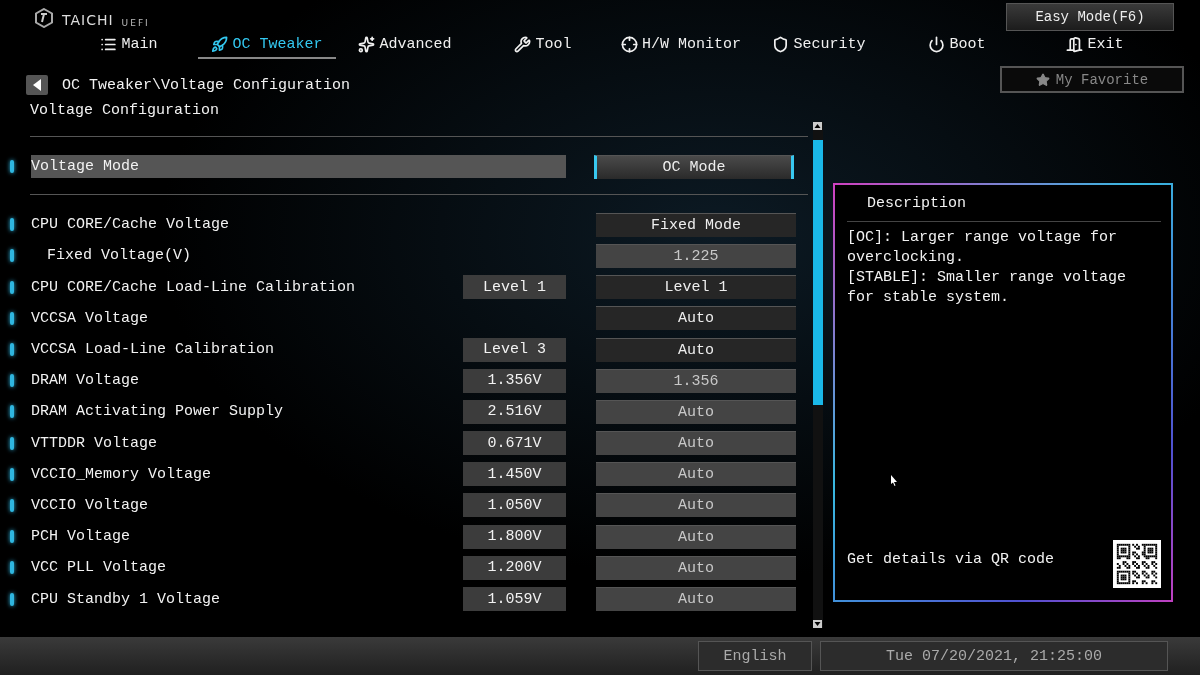 The image size is (1200, 675). I want to click on nav-tab: OC Tweaker, so click(267, 47).